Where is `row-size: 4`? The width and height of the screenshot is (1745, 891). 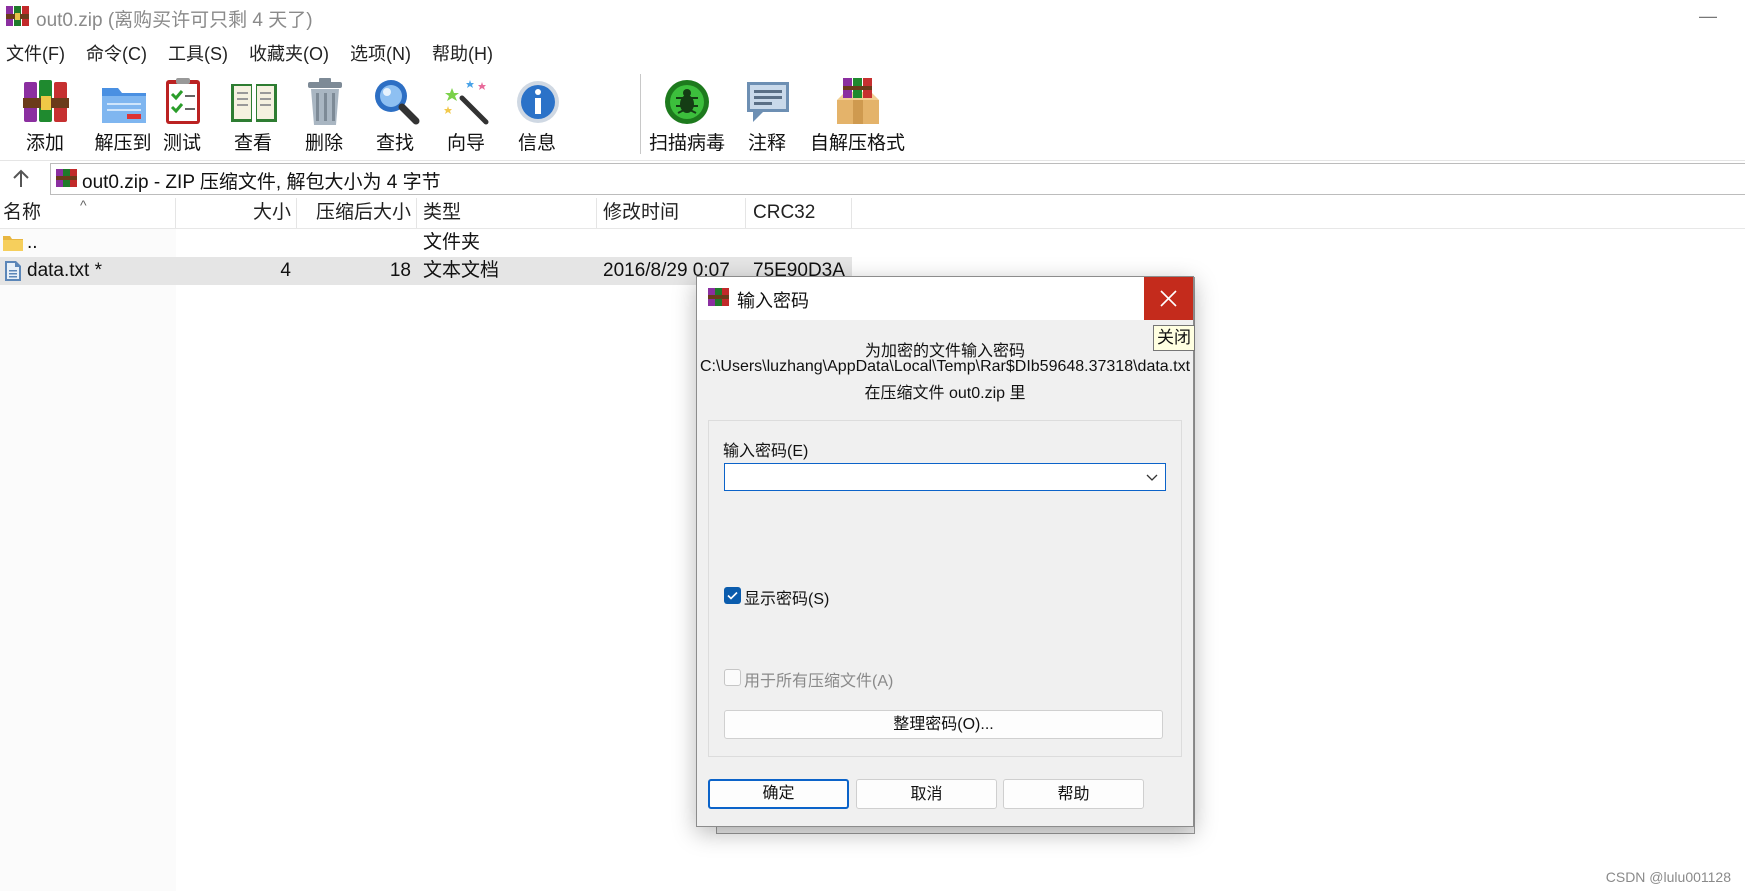 row-size: 4 is located at coordinates (285, 270).